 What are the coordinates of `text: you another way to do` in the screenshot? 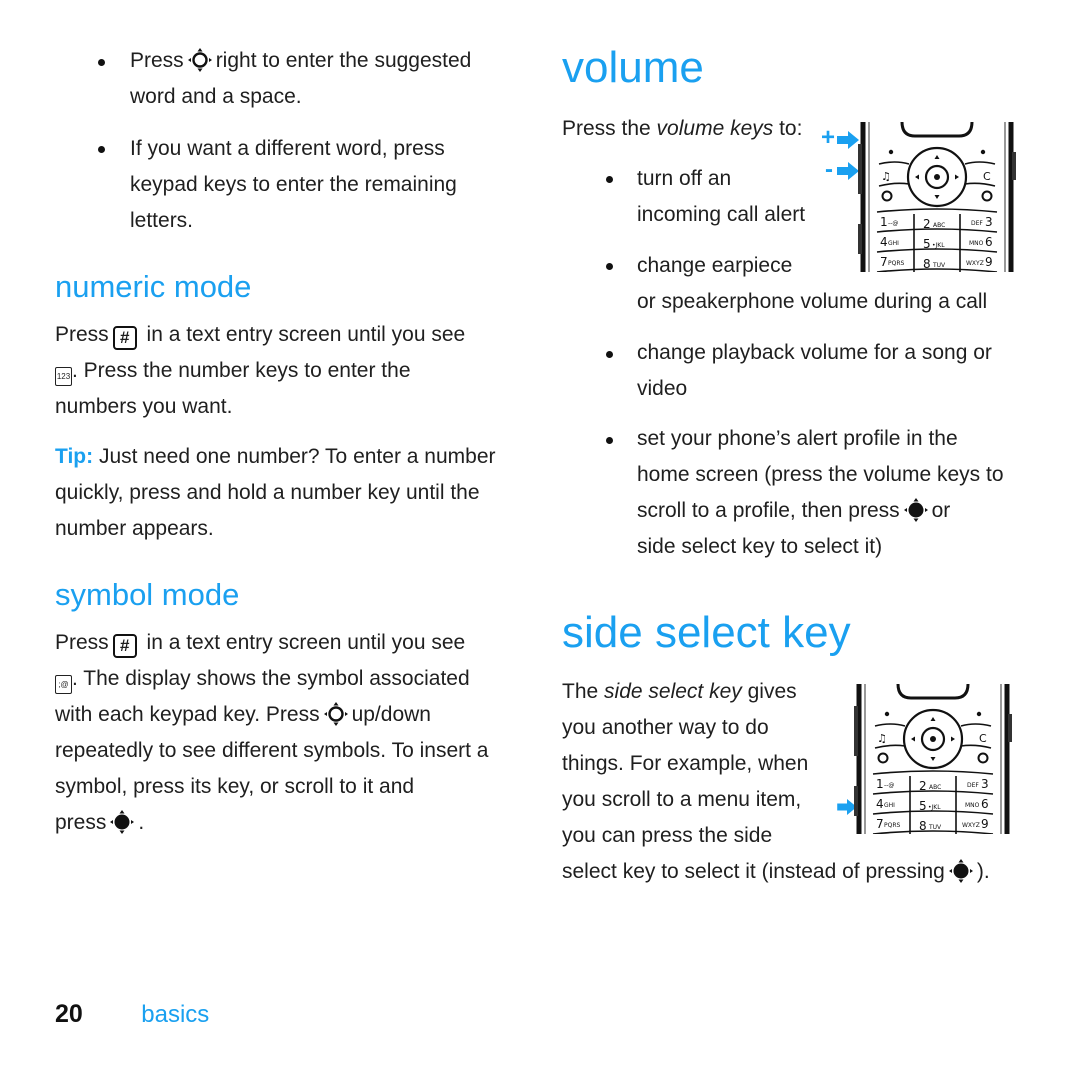 It's located at (665, 727).